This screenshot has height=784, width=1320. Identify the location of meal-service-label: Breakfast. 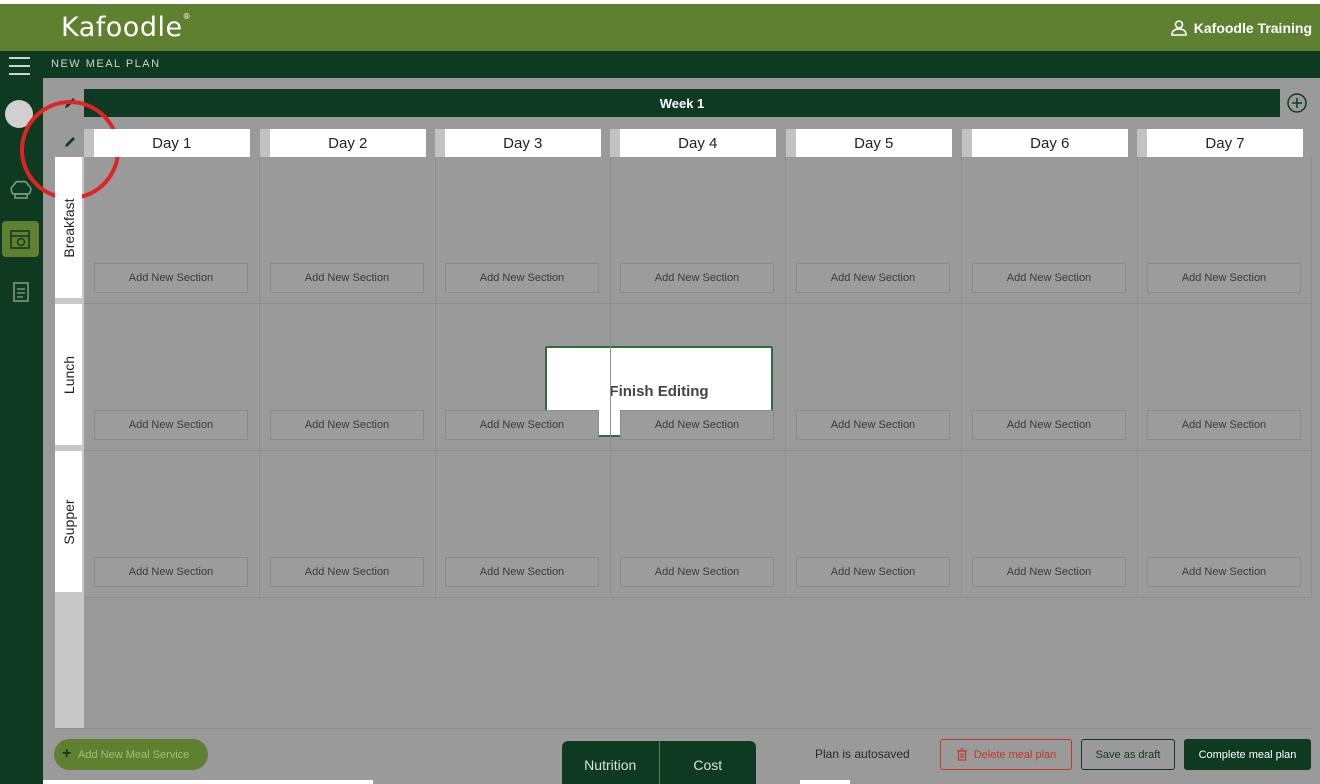
(68, 227).